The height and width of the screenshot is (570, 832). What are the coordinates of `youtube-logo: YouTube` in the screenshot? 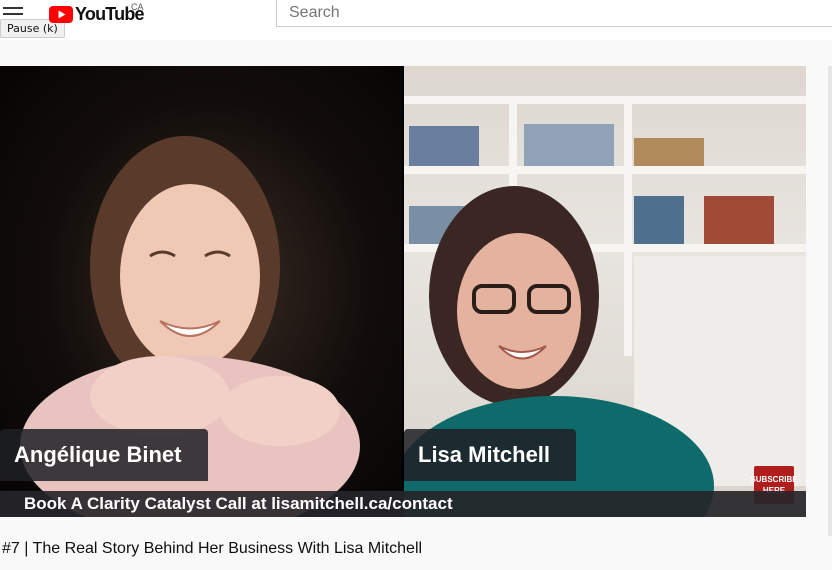 It's located at (97, 14).